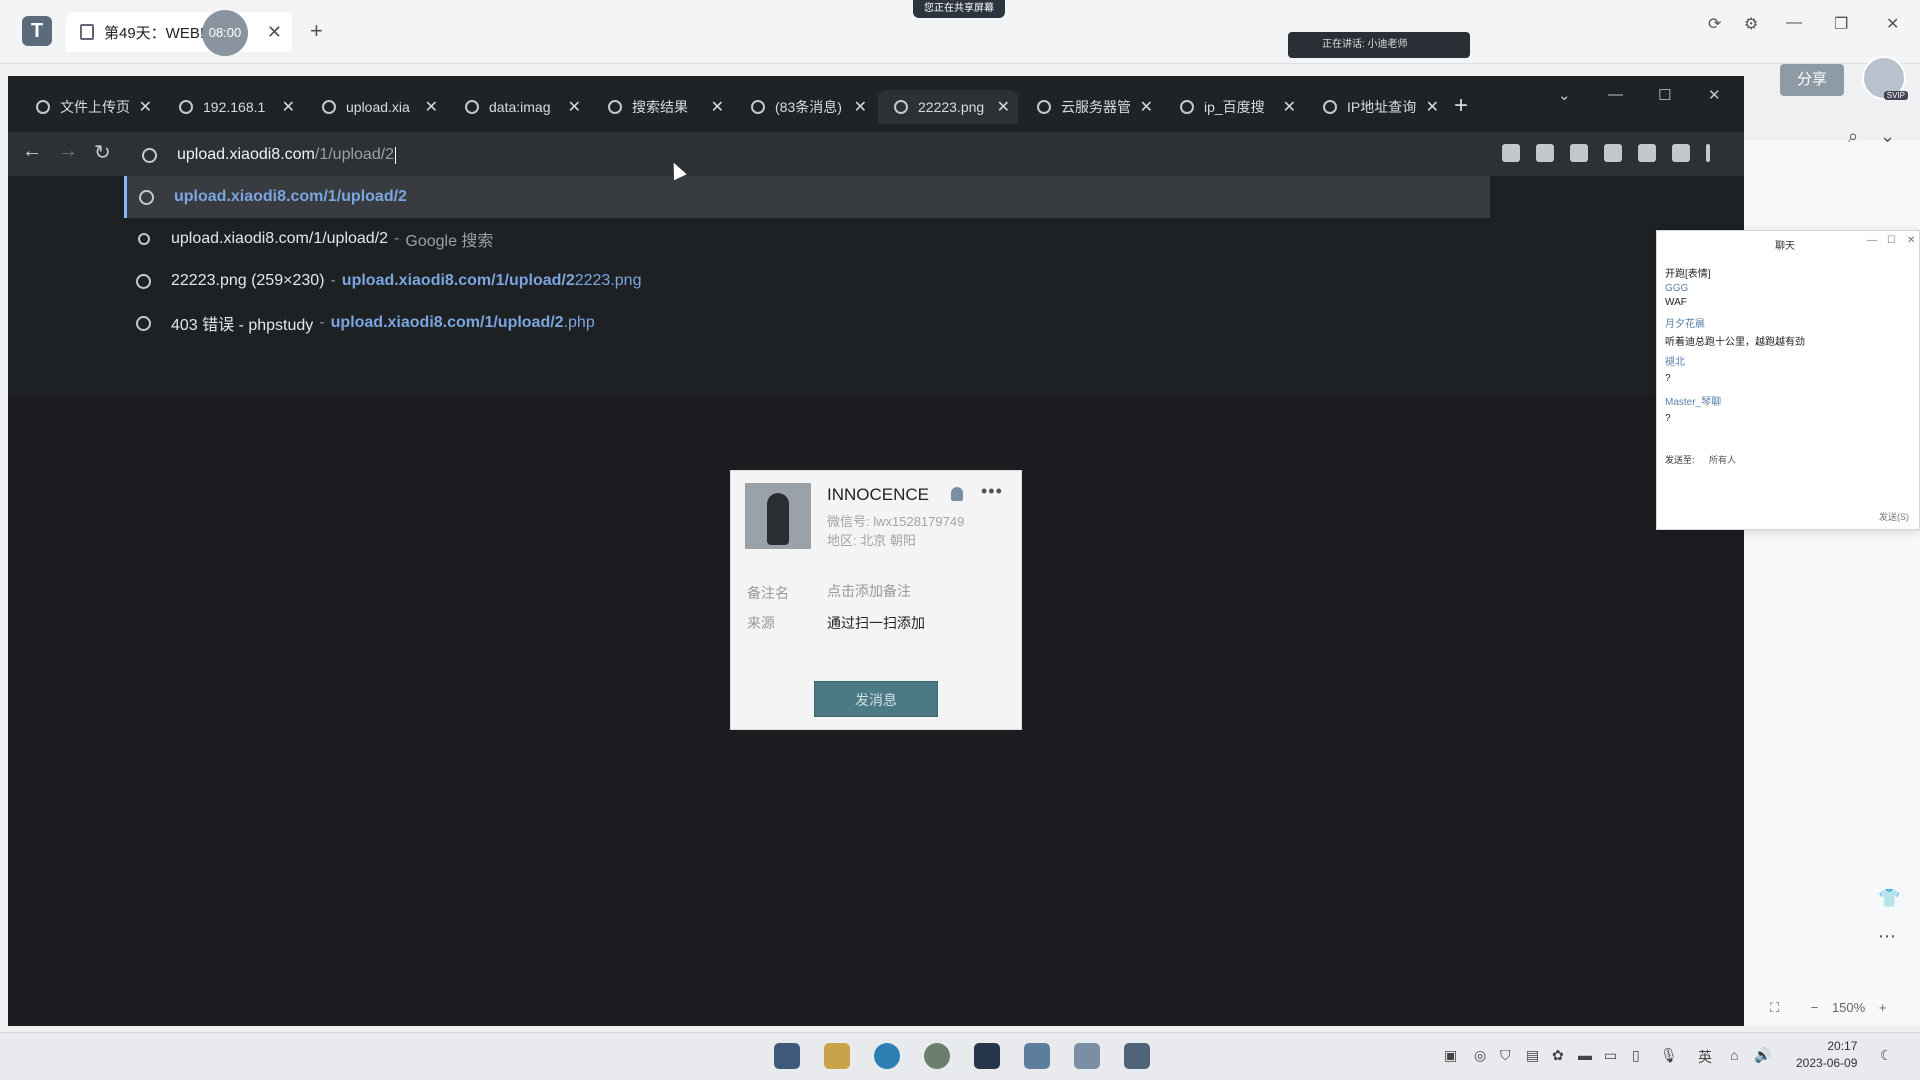  I want to click on tab-cloud-server: 云服务器管 ✕, so click(1091, 107).